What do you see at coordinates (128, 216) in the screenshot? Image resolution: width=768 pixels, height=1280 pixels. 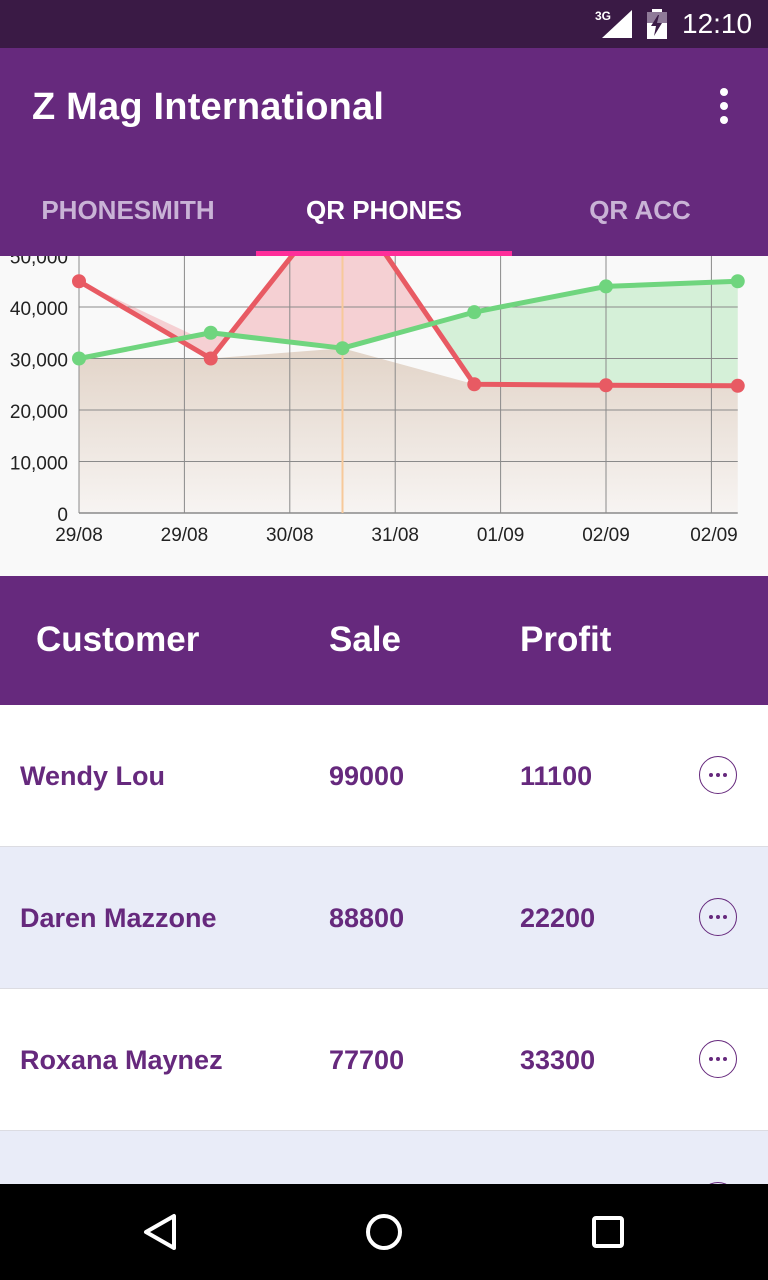 I see `tab-phonesmith: PHONESMITH` at bounding box center [128, 216].